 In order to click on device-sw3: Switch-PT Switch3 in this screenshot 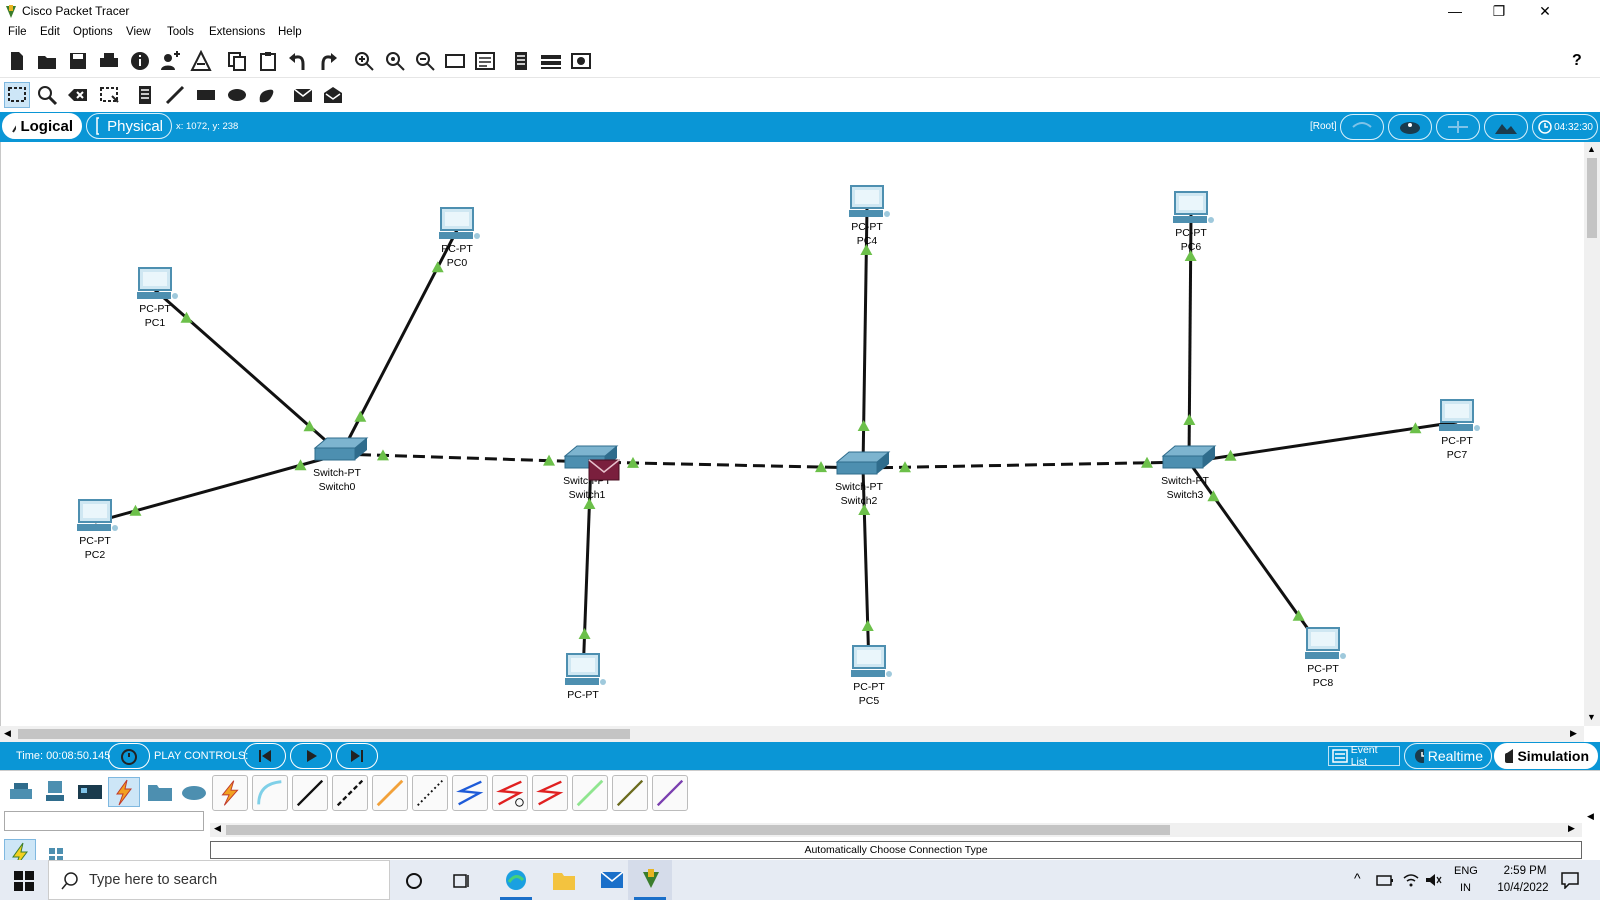, I will do `click(1189, 473)`.